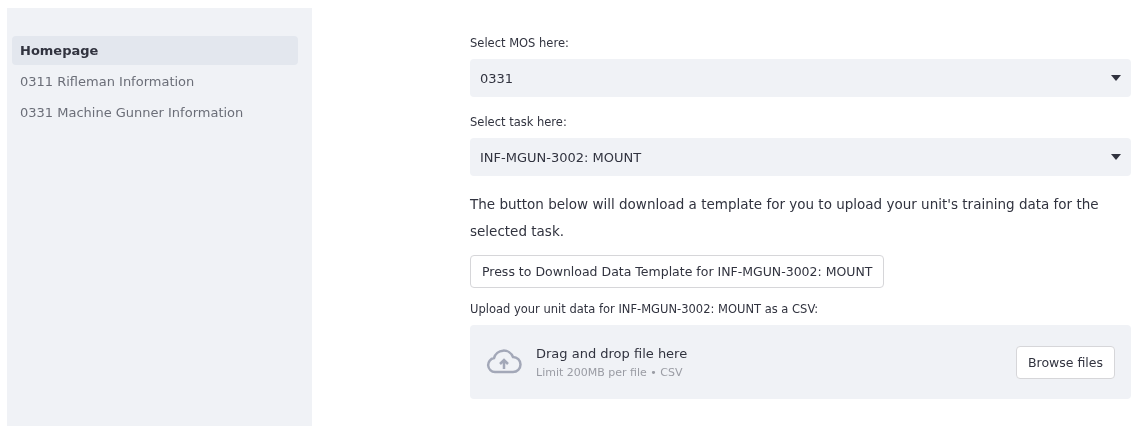 This screenshot has width=1133, height=426. I want to click on download-button: Press to Download Data Template for INF-MGUN-3002: MOUNT, so click(677, 271).